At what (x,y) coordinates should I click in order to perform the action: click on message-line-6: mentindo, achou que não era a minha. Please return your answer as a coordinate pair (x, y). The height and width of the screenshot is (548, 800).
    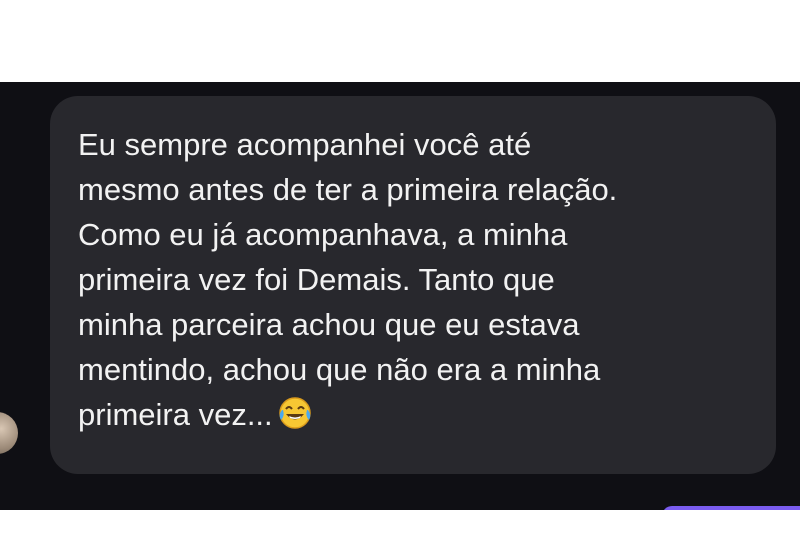
    Looking at the image, I should click on (339, 369).